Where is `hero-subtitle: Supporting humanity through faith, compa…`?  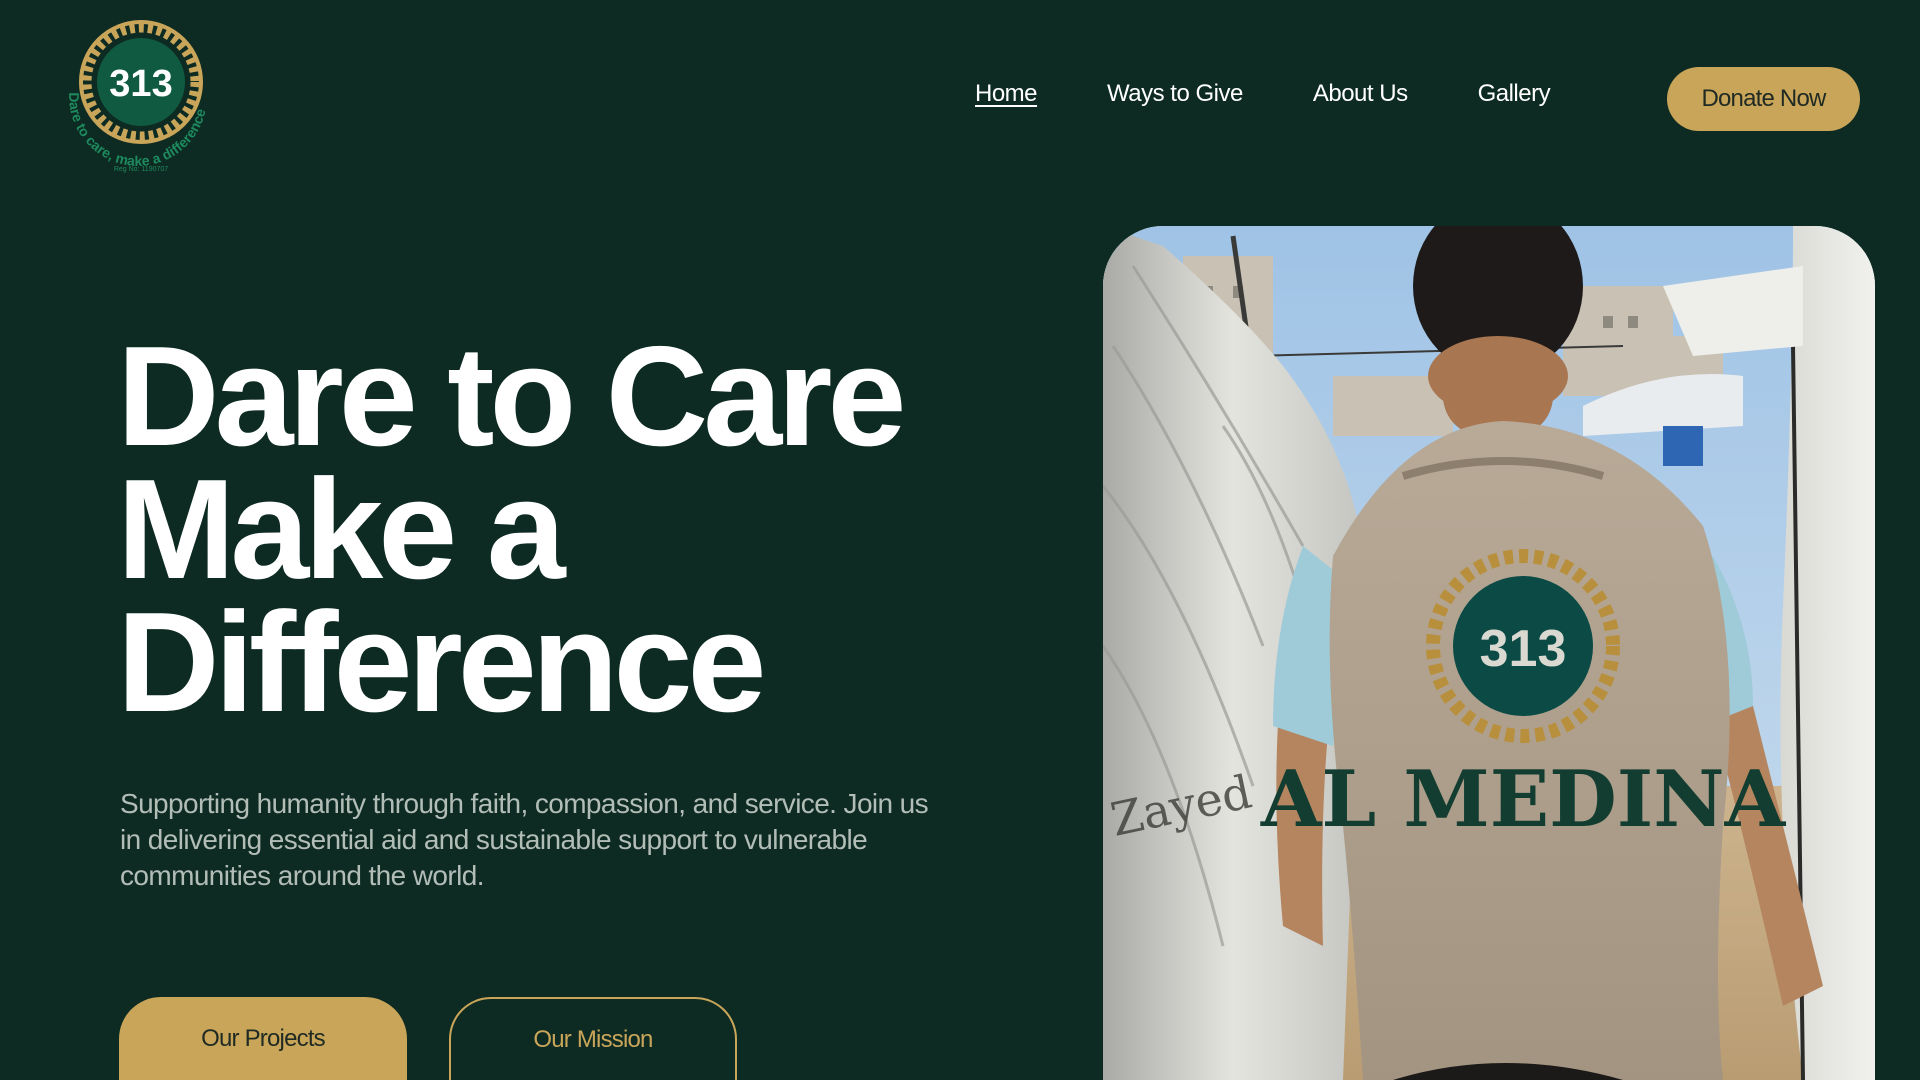
hero-subtitle: Supporting humanity through faith, compa… is located at coordinates (524, 839).